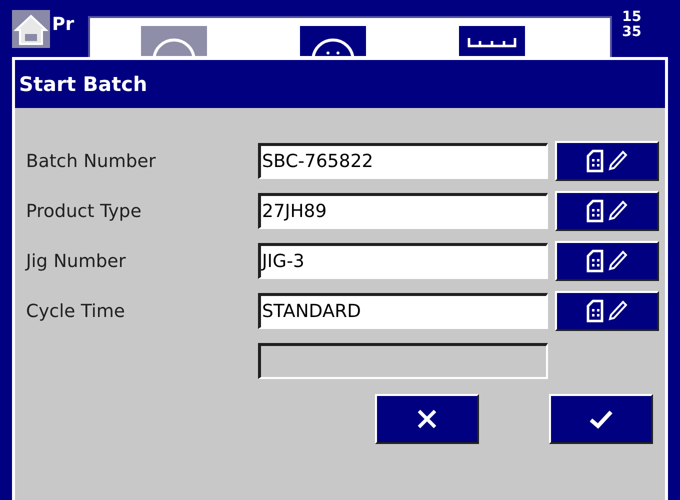 The height and width of the screenshot is (500, 680). Describe the element at coordinates (403, 261) in the screenshot. I see `input-field: JIG-3` at that location.